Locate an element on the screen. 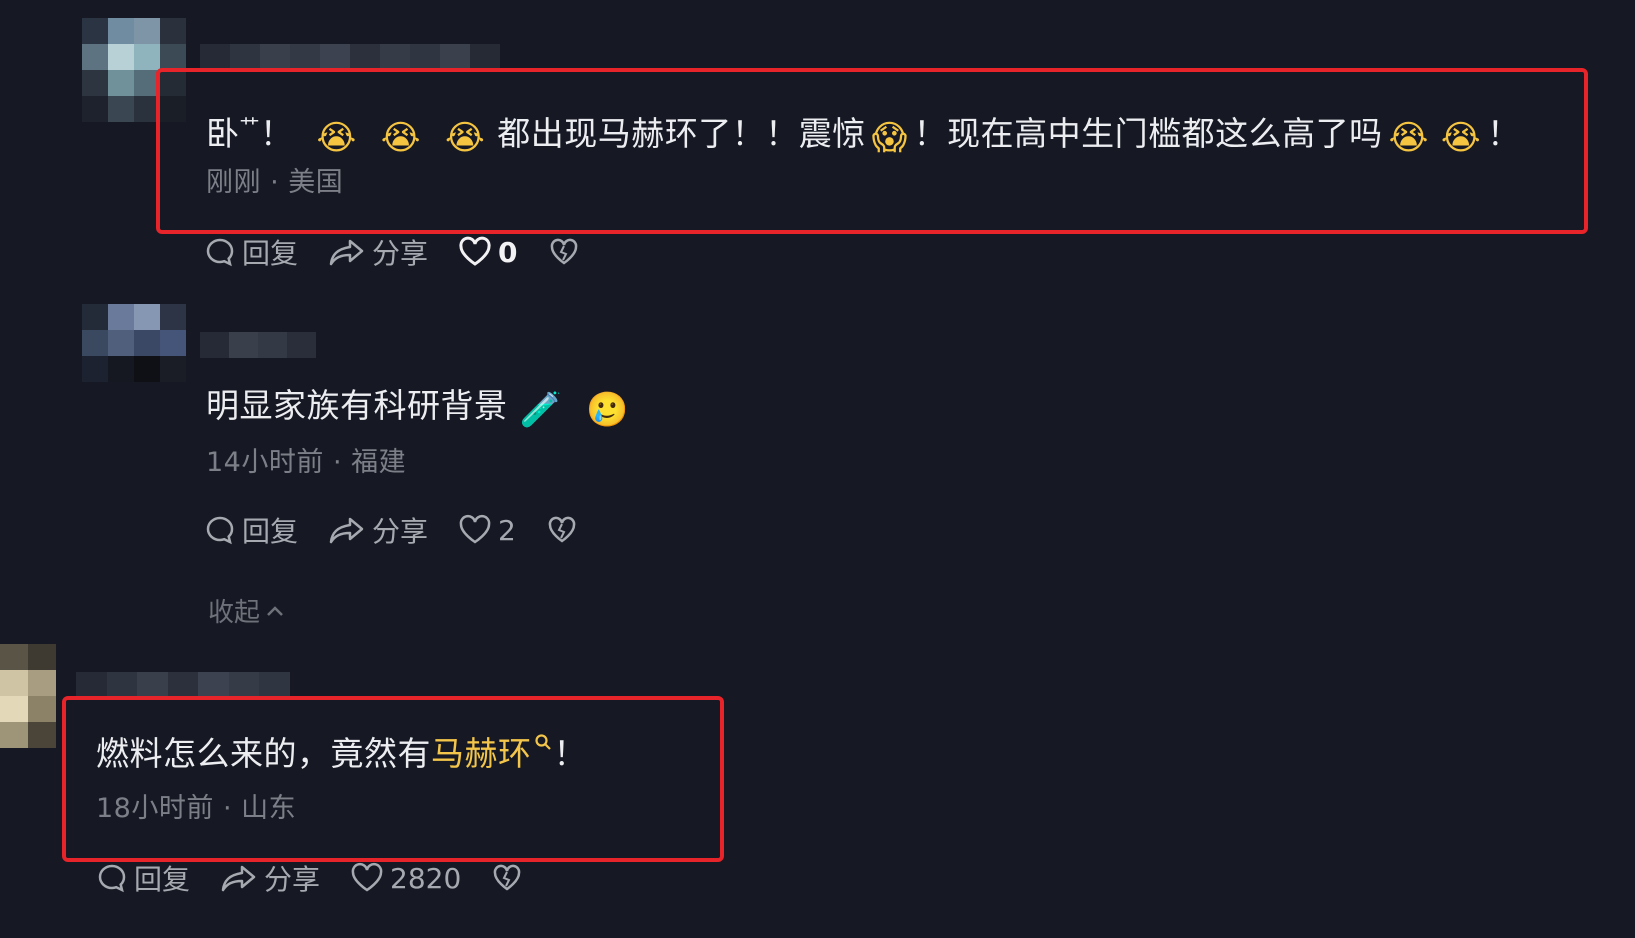  like-count: 2 is located at coordinates (507, 530).